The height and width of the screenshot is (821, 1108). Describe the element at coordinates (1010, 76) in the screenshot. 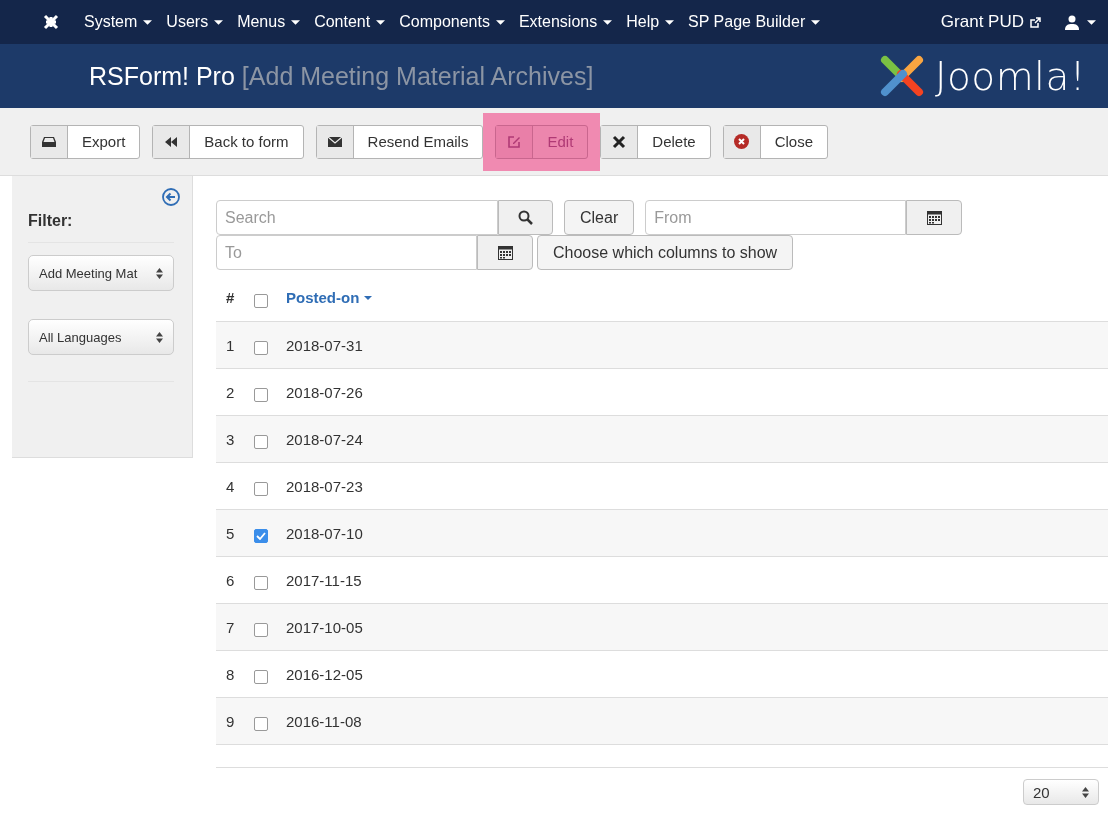

I see `joomla-logo-text: Joomla!` at that location.